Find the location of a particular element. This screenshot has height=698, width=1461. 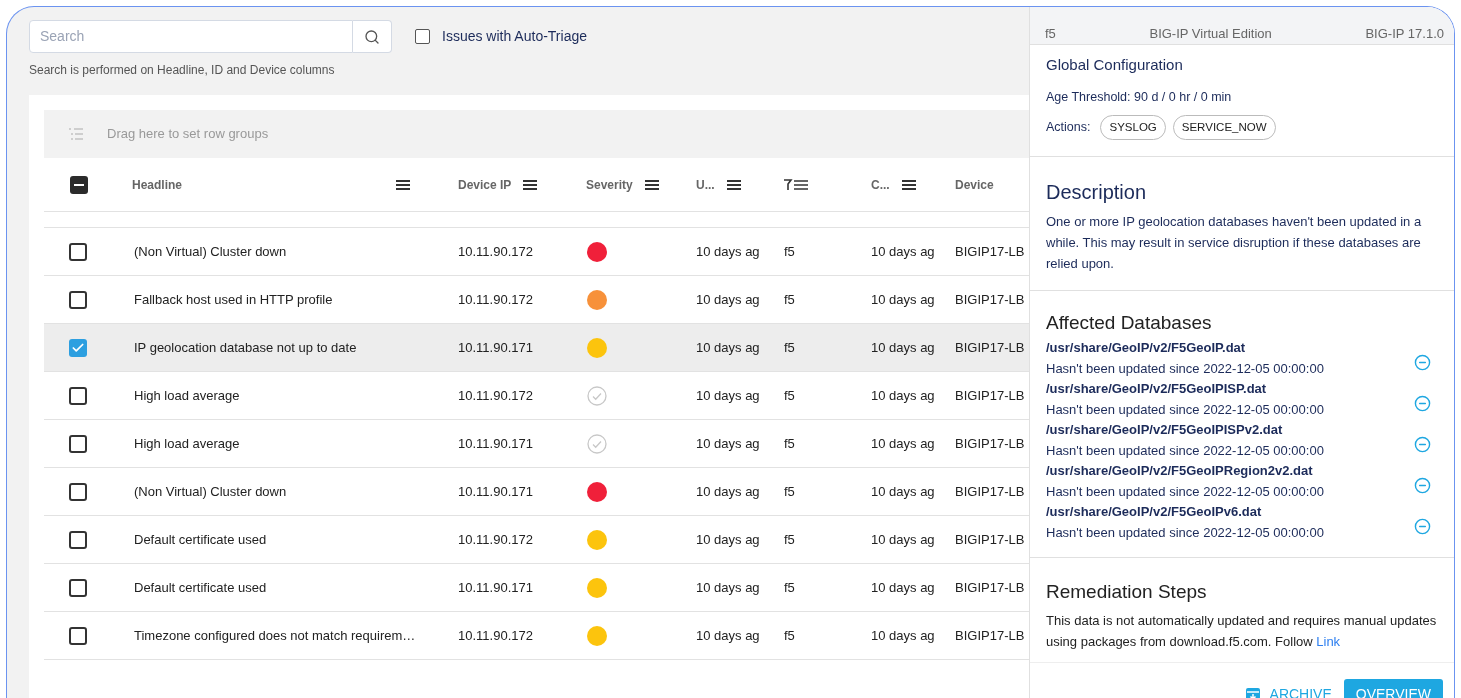

column-header: Headline is located at coordinates (157, 184).